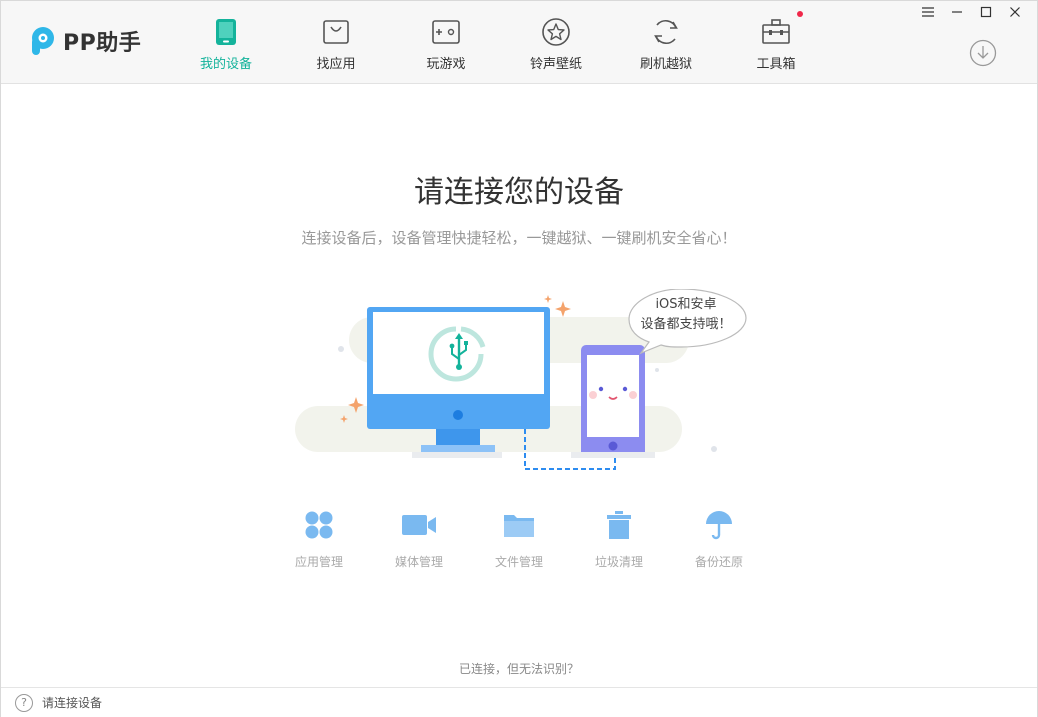  Describe the element at coordinates (665, 64) in the screenshot. I see `tab-label: 刷机越狱` at that location.